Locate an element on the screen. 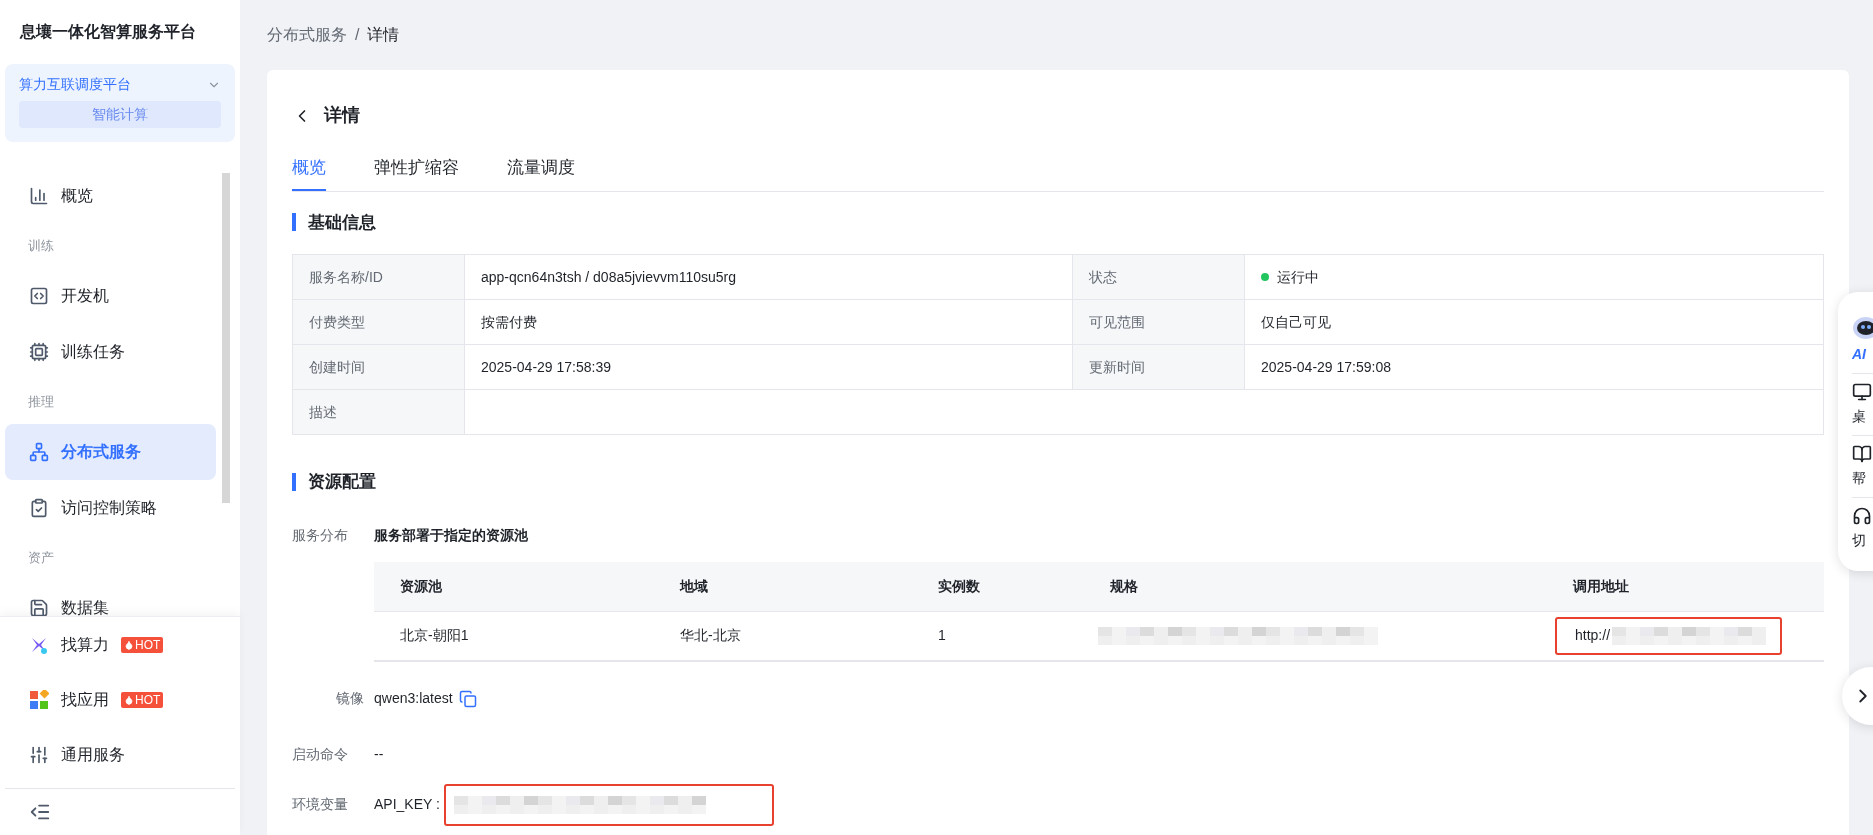  tab: 弹性扩缩容 is located at coordinates (416, 173).